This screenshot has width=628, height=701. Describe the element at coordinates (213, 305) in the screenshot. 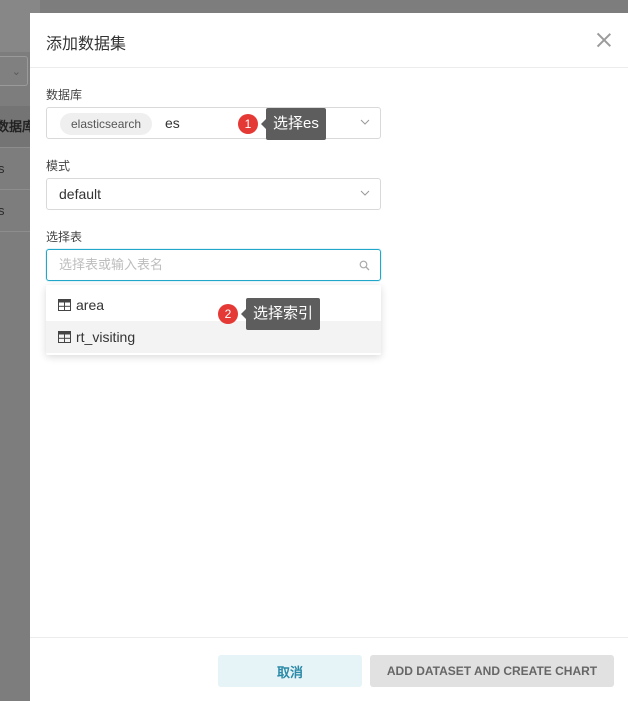

I see `table-option: area` at that location.